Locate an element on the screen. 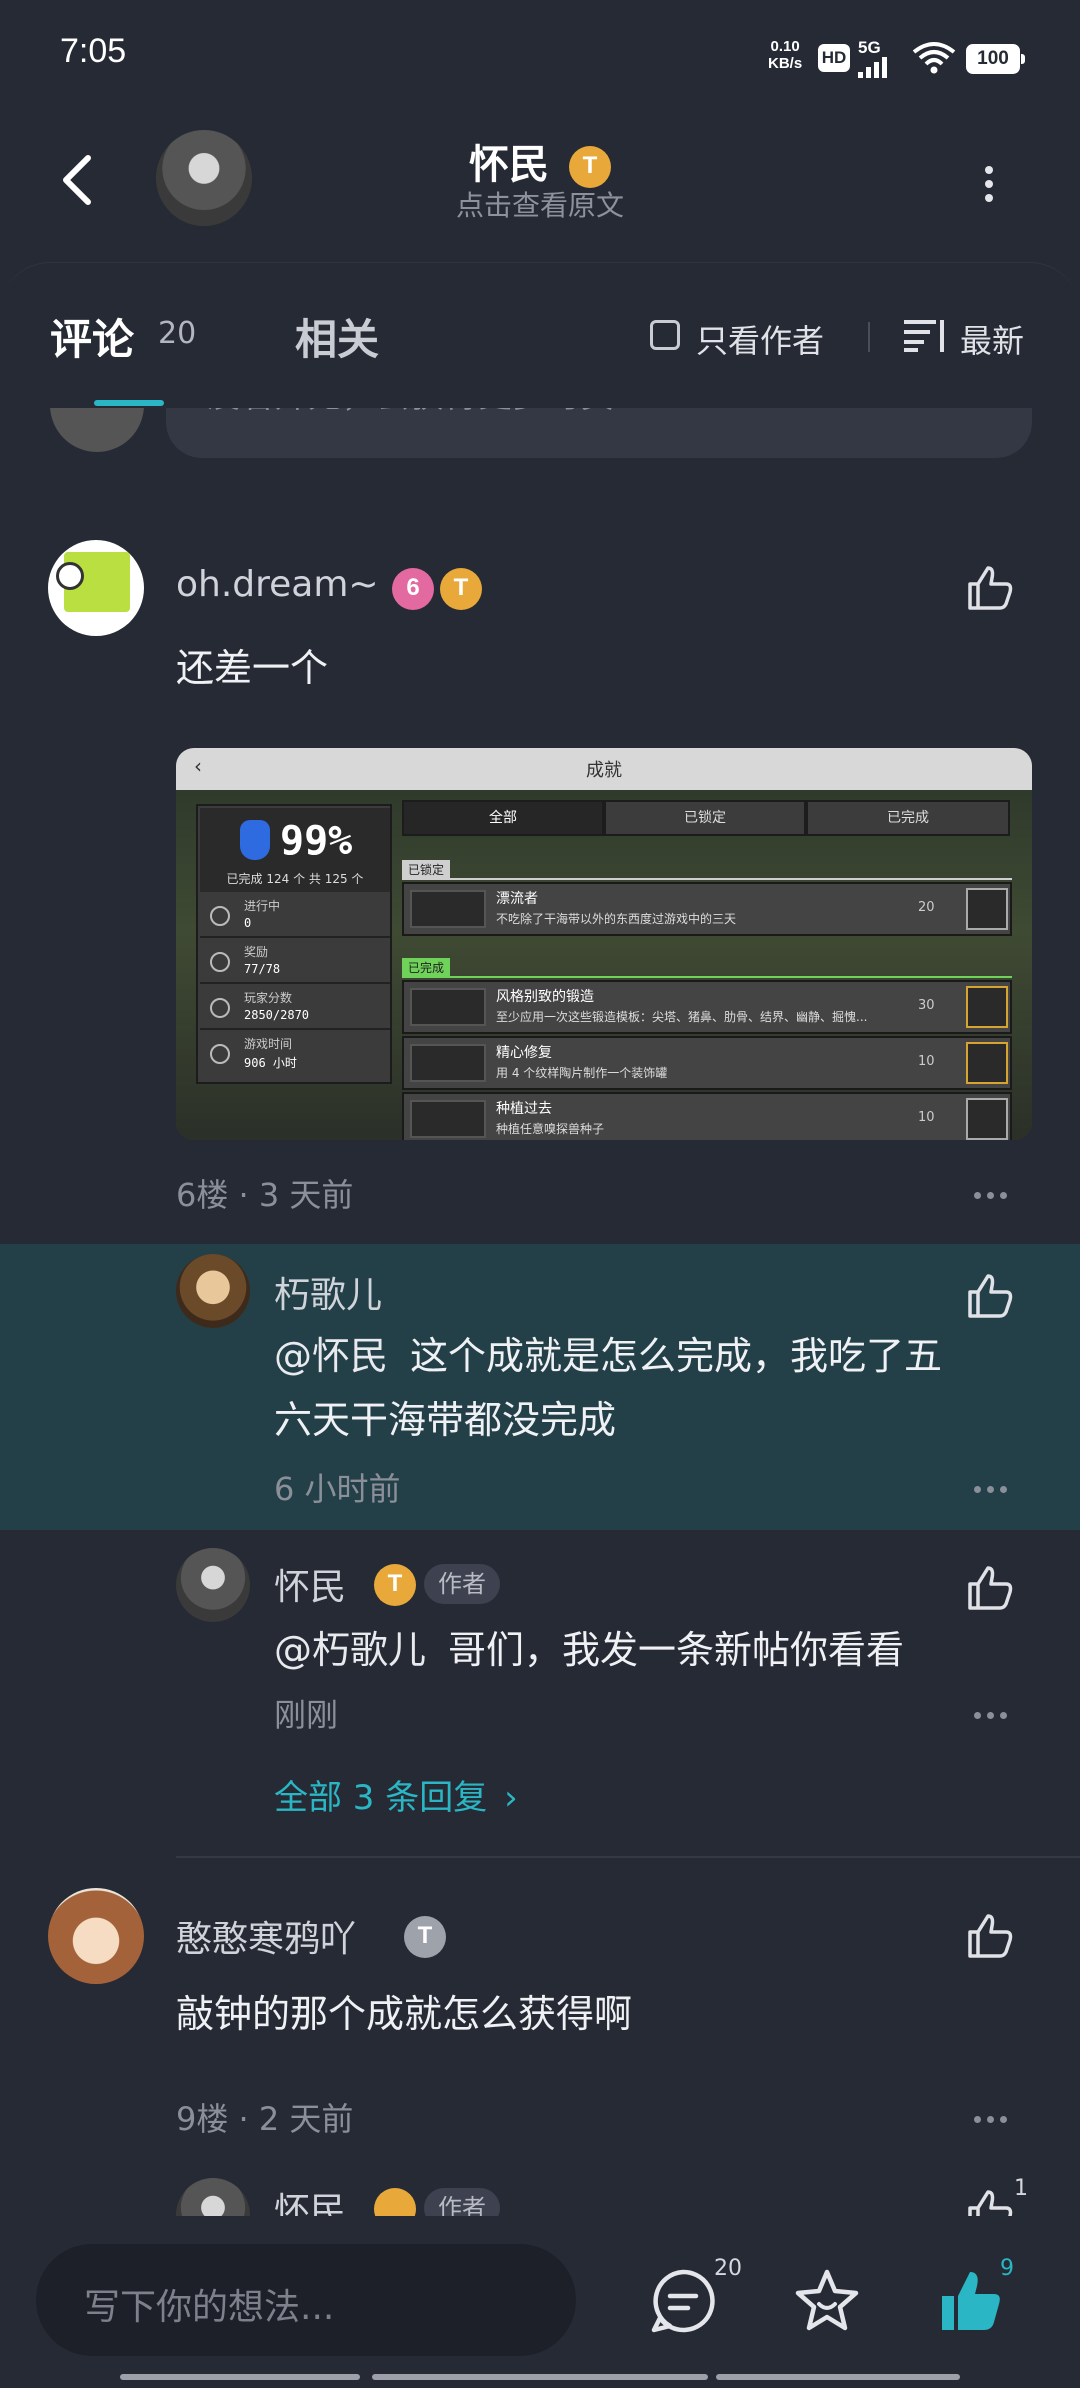  image-row-points: 20 is located at coordinates (926, 907).